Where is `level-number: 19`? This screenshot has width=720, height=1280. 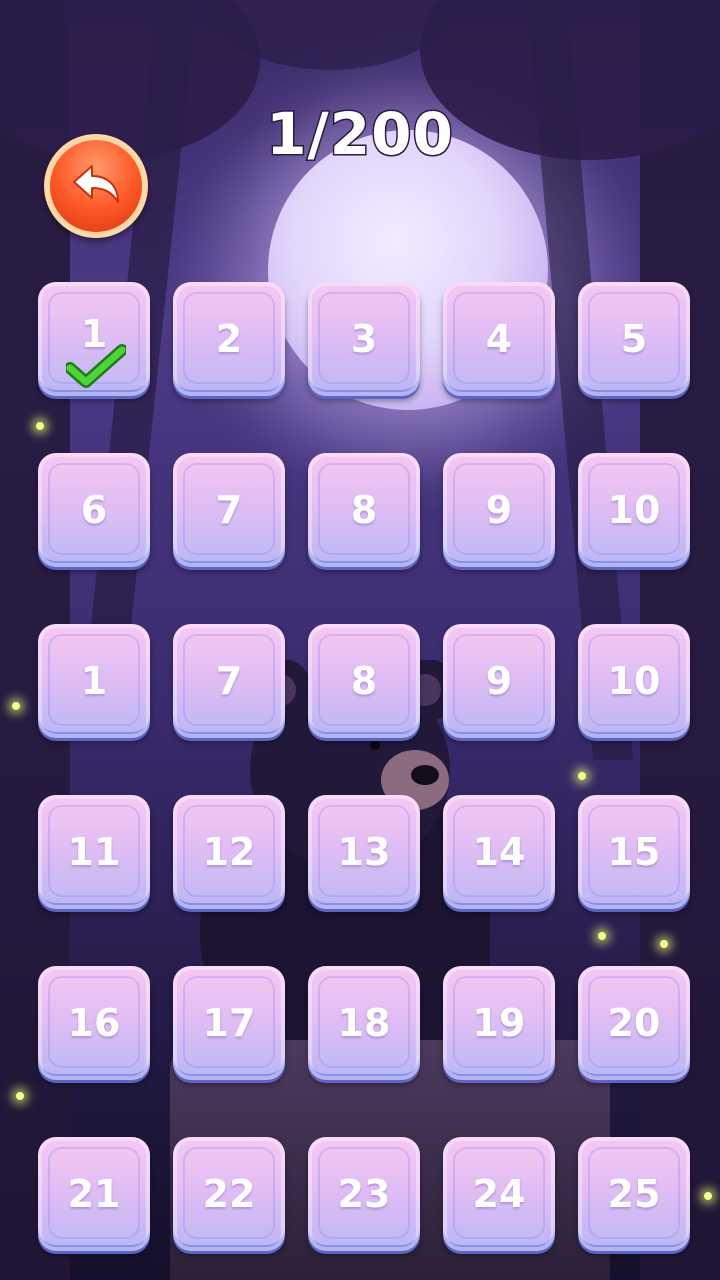 level-number: 19 is located at coordinates (499, 1023).